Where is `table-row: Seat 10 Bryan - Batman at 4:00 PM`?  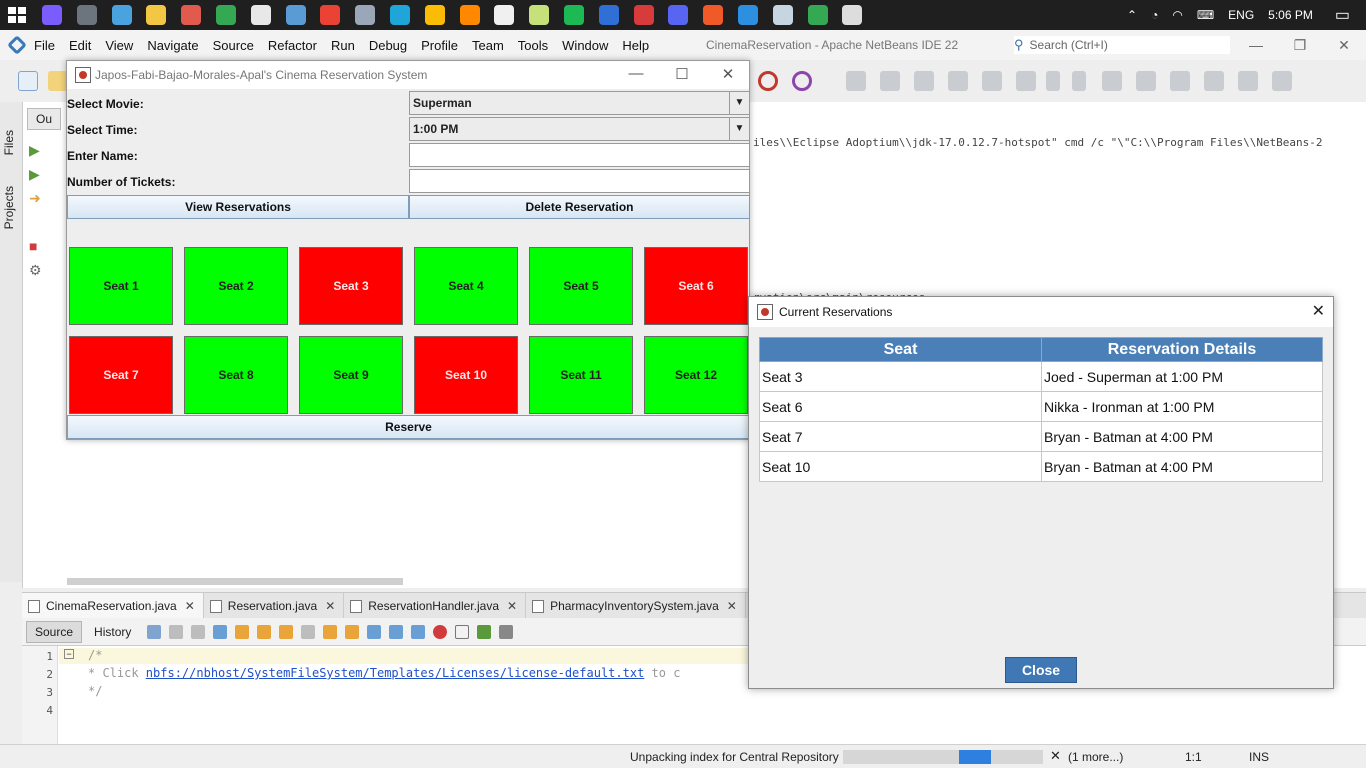 table-row: Seat 10 Bryan - Batman at 4:00 PM is located at coordinates (1041, 466).